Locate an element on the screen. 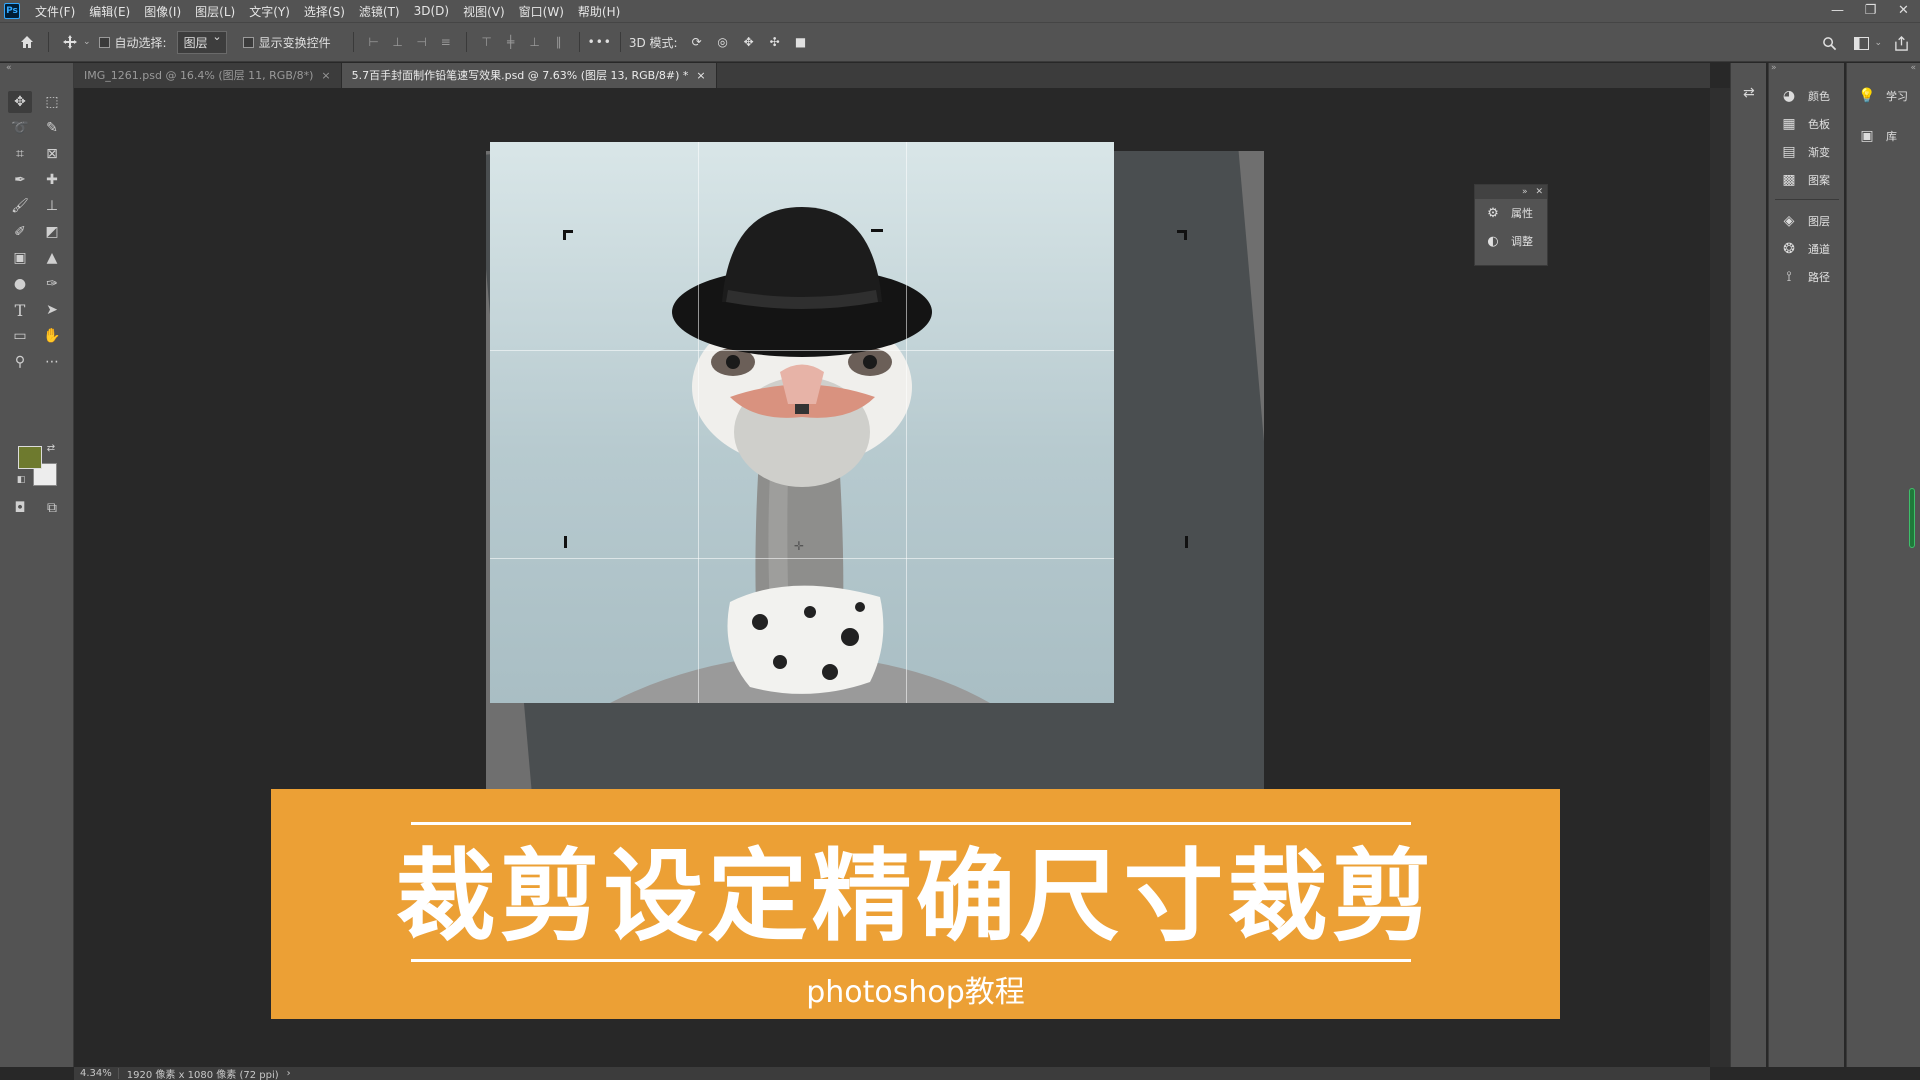 This screenshot has height=1080, width=1920. restore-button: ❐ is located at coordinates (1870, 11).